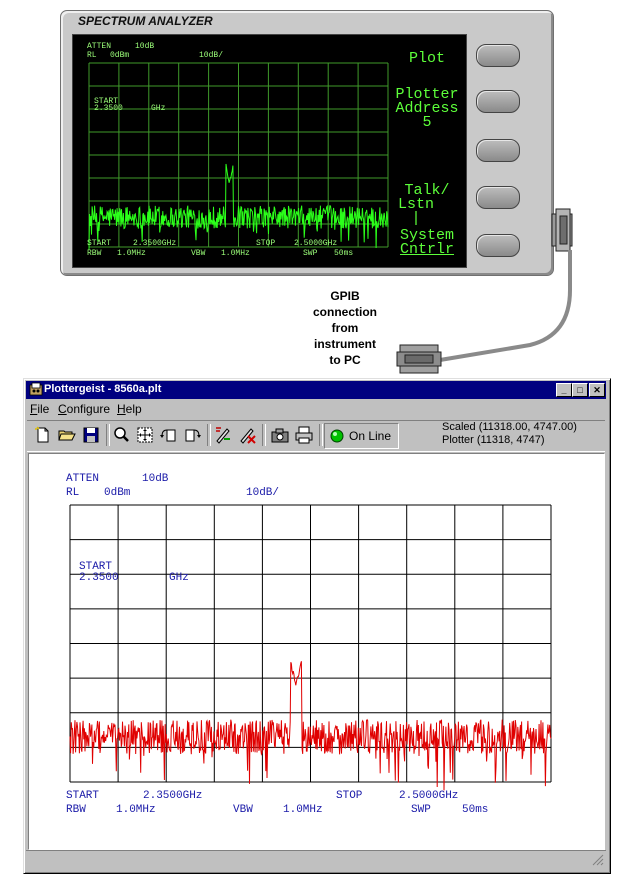  I want to click on gpib-cable, so click(505, 306).